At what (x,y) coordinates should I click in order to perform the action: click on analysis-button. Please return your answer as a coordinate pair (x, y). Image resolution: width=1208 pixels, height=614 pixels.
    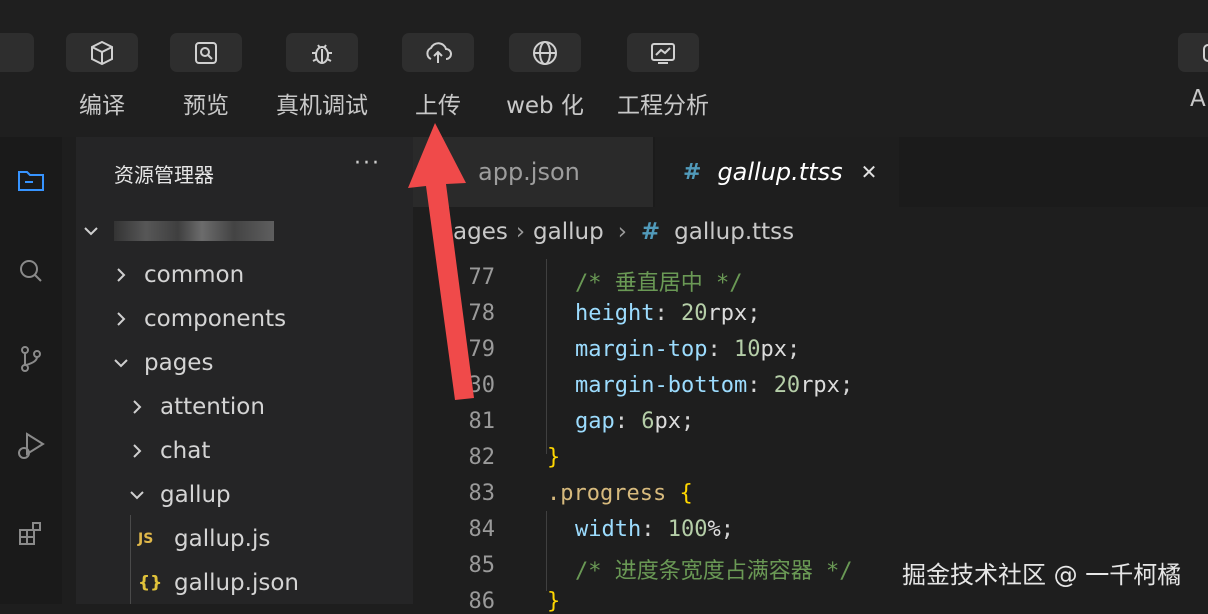
    Looking at the image, I should click on (663, 52).